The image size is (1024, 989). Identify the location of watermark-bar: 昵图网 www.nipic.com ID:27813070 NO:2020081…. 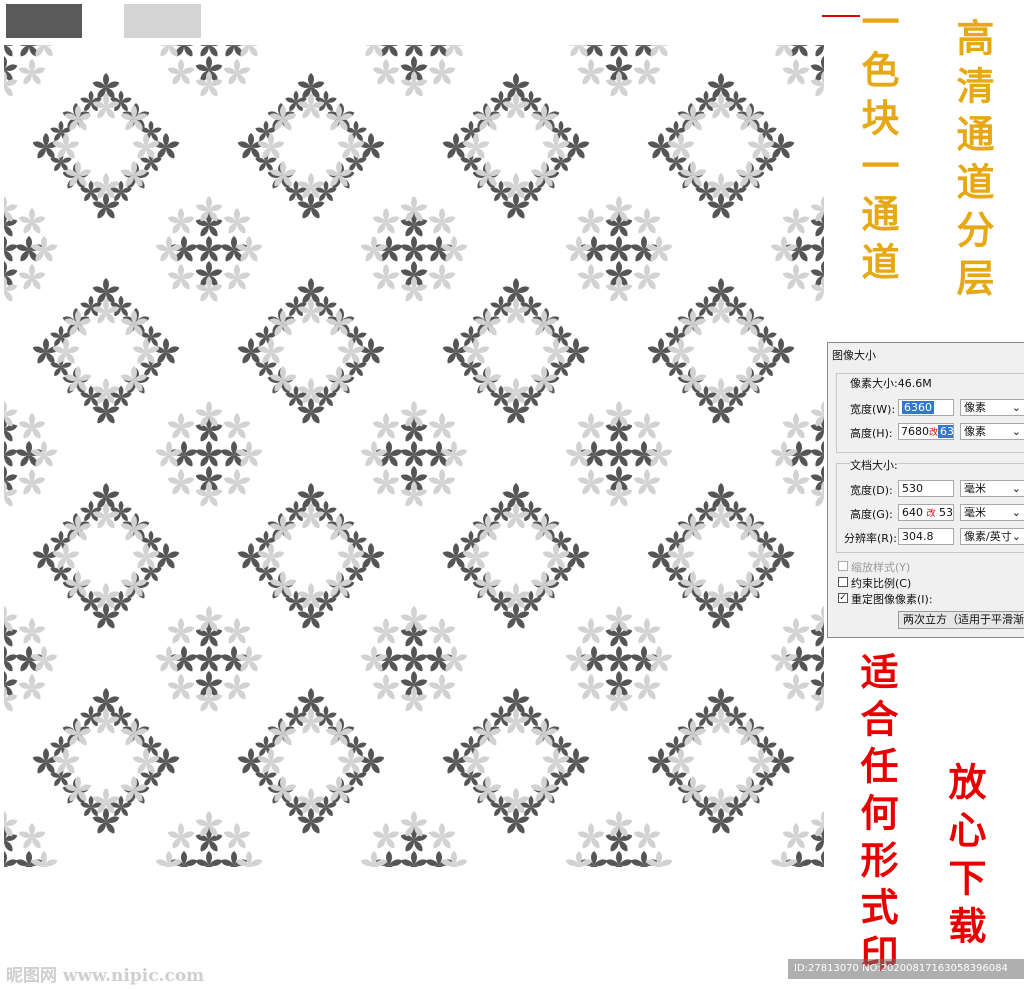
(512, 972).